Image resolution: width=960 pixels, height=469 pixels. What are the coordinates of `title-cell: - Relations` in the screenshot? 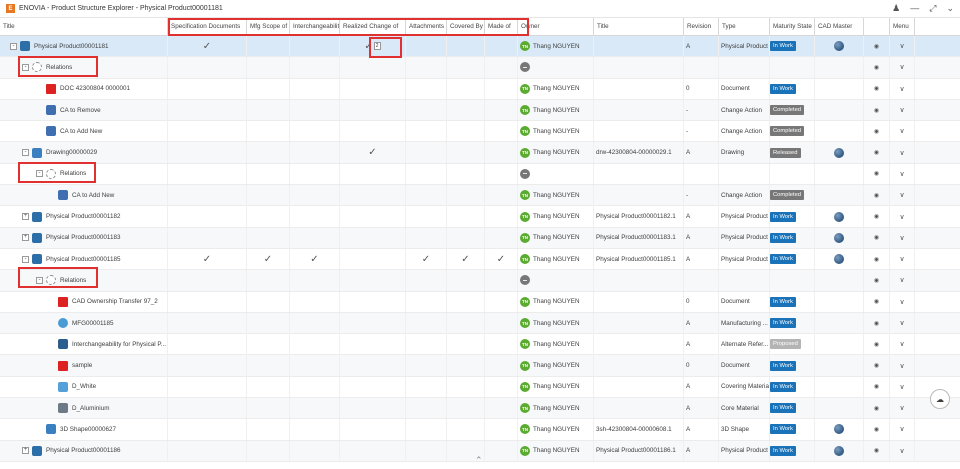 It's located at (84, 174).